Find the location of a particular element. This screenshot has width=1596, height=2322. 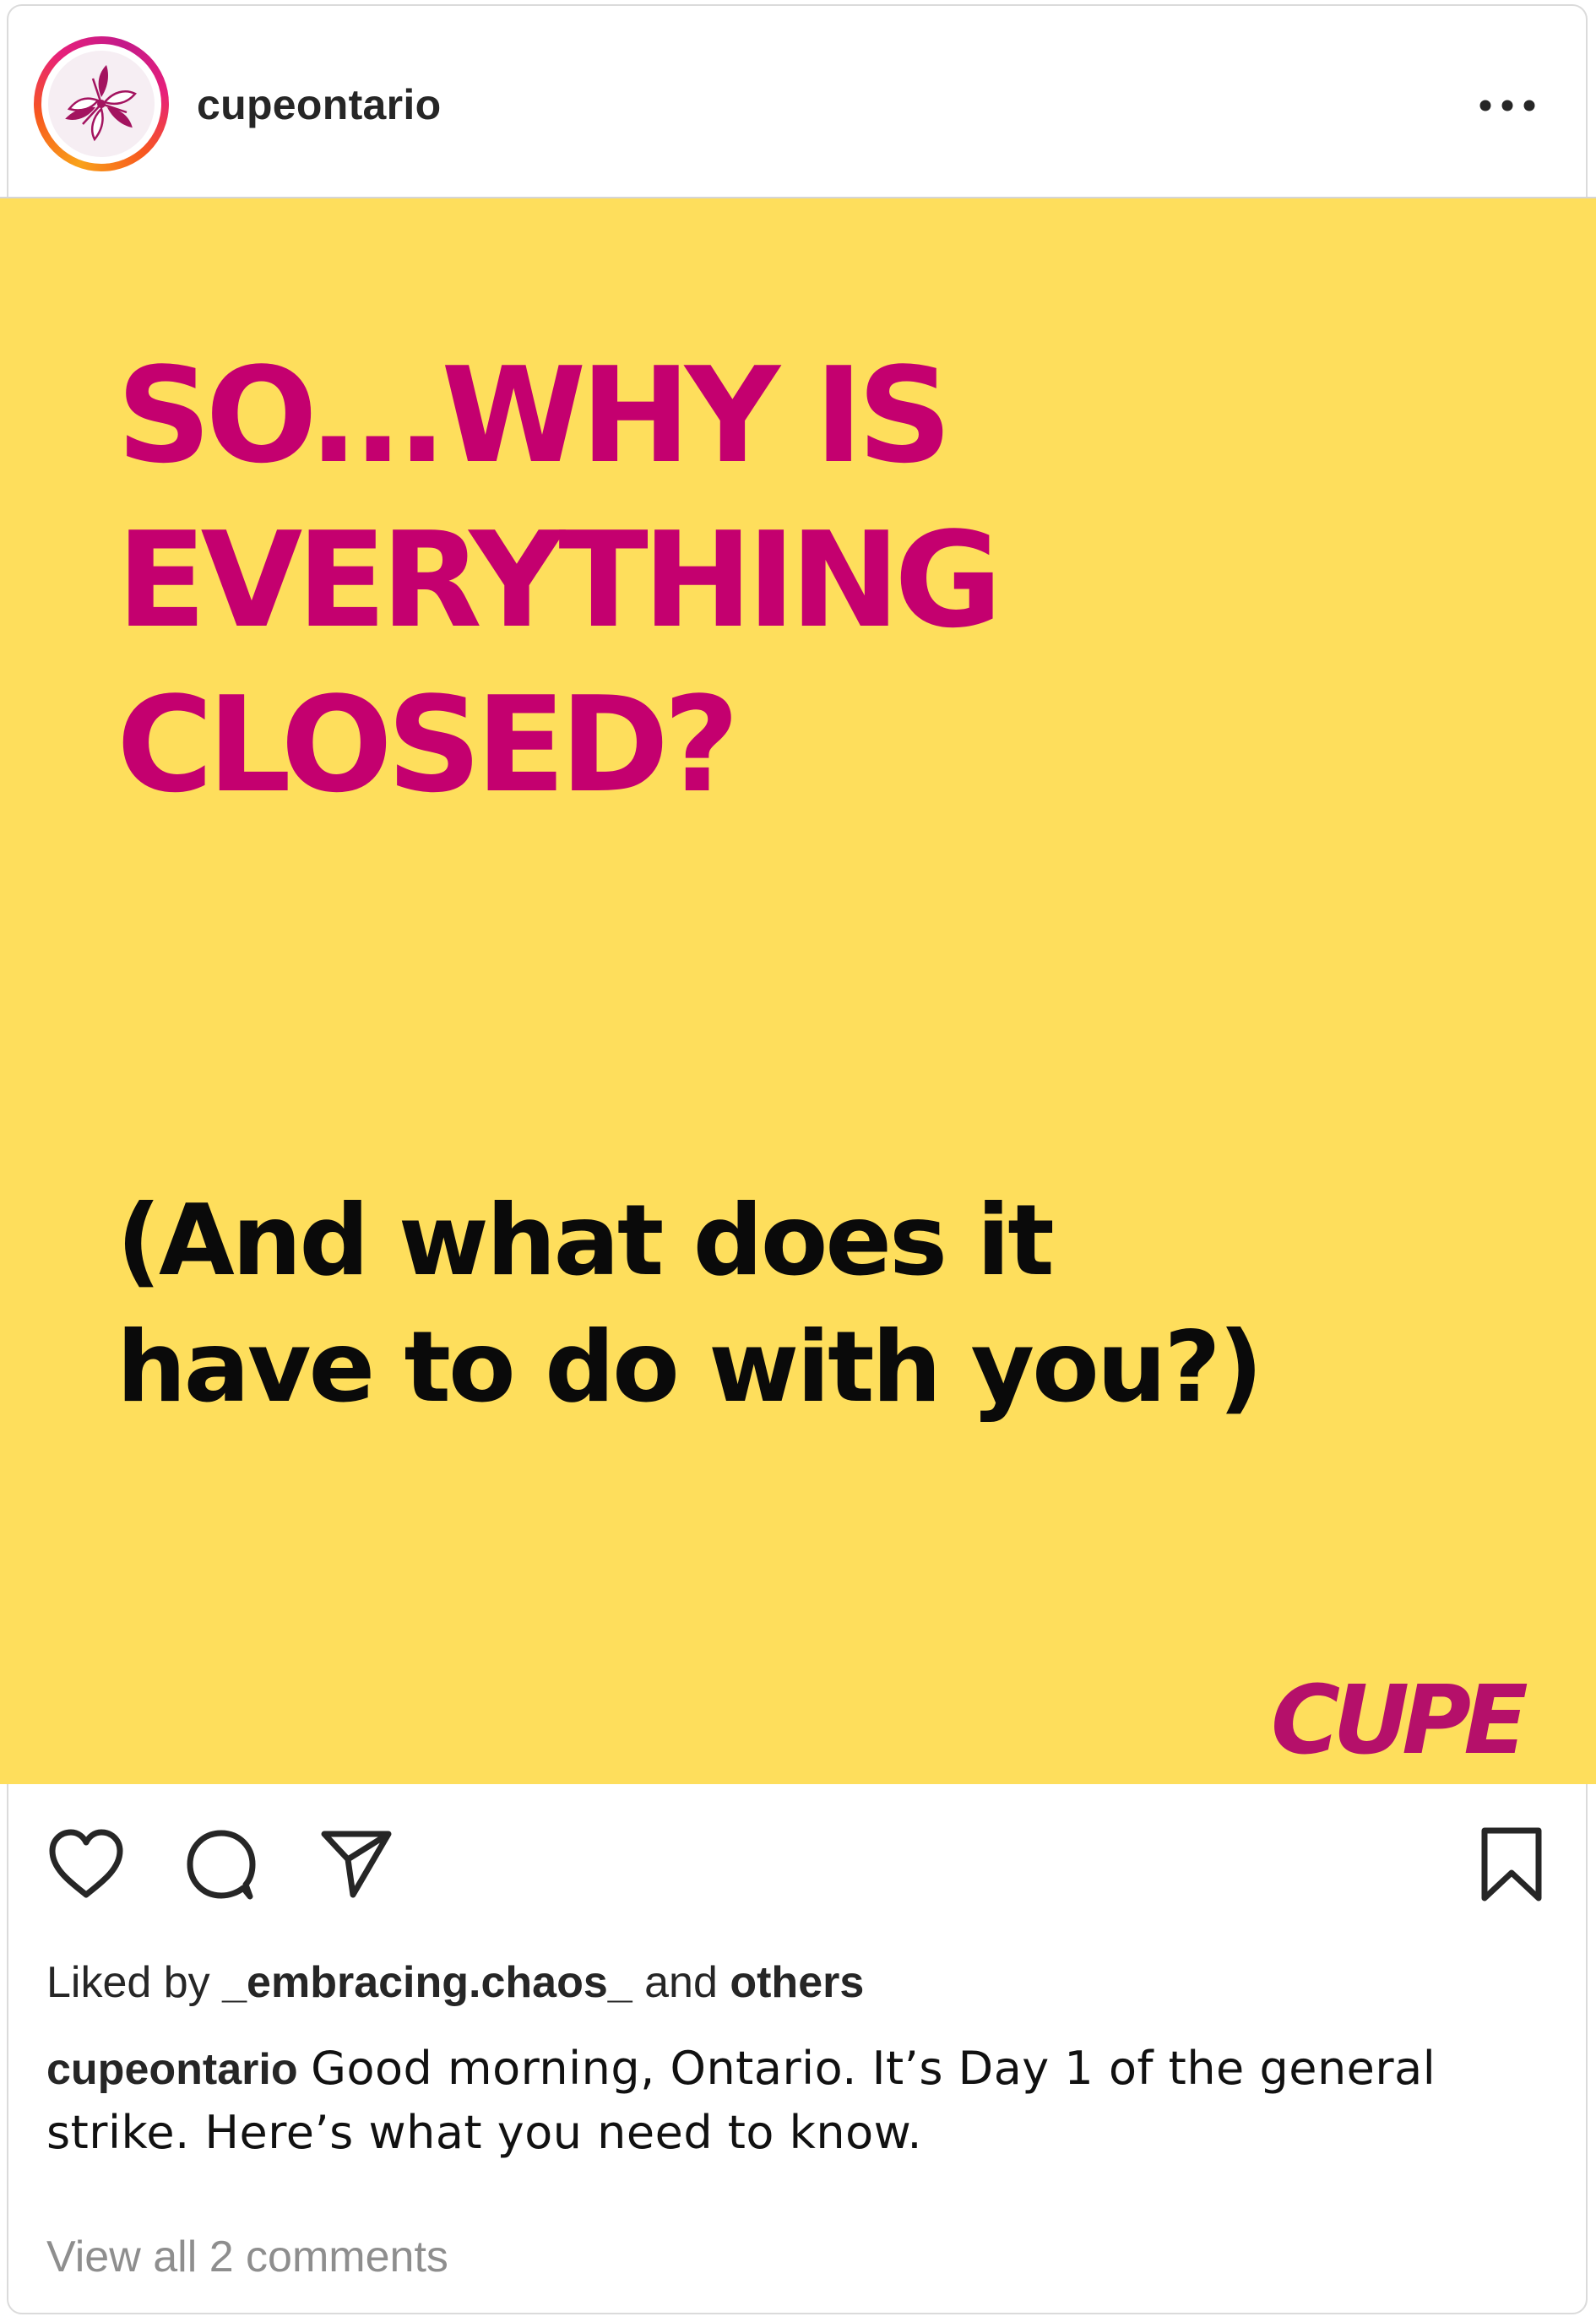

comment-button is located at coordinates (221, 1864).